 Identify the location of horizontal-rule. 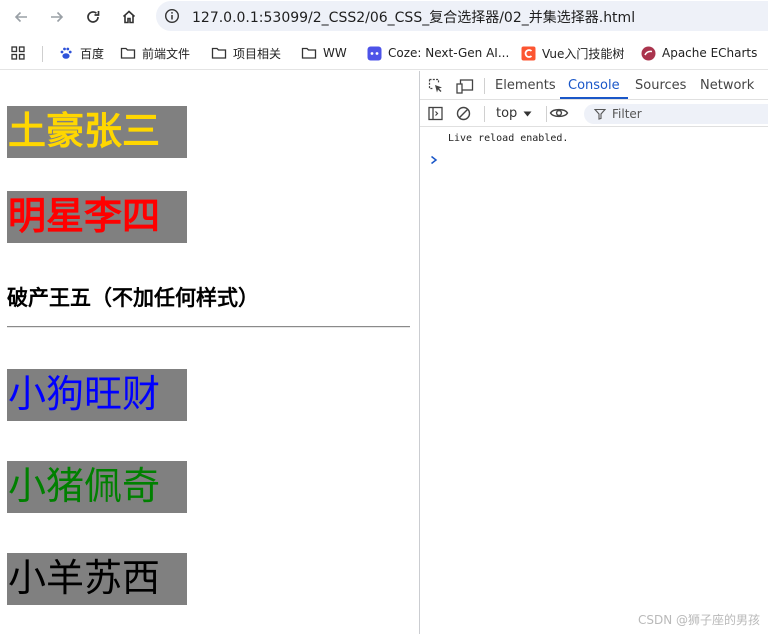
(208, 327).